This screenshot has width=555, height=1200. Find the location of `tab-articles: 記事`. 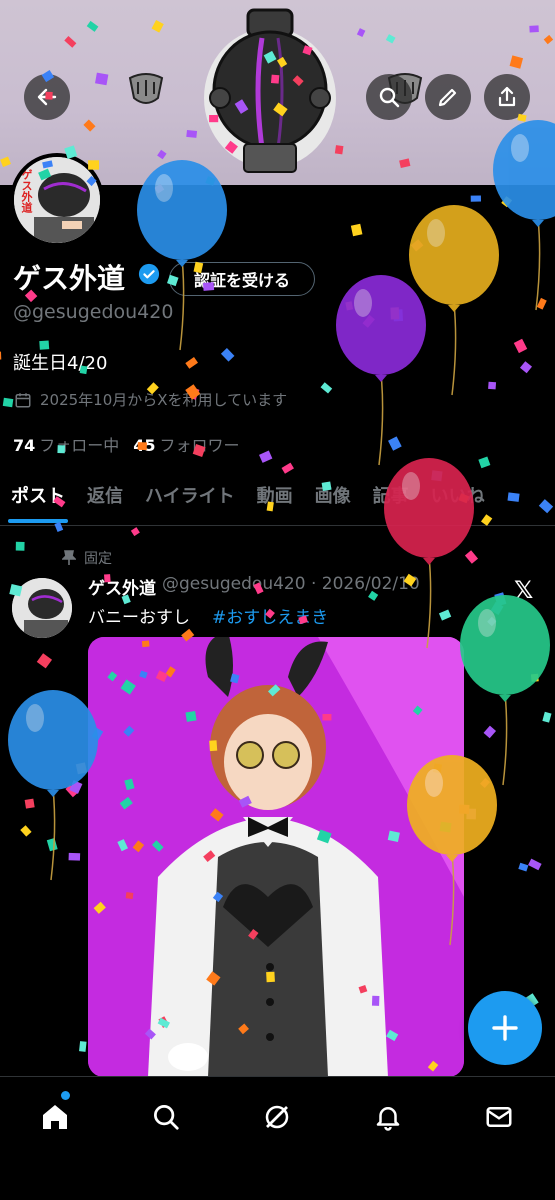

tab-articles: 記事 is located at coordinates (391, 500).